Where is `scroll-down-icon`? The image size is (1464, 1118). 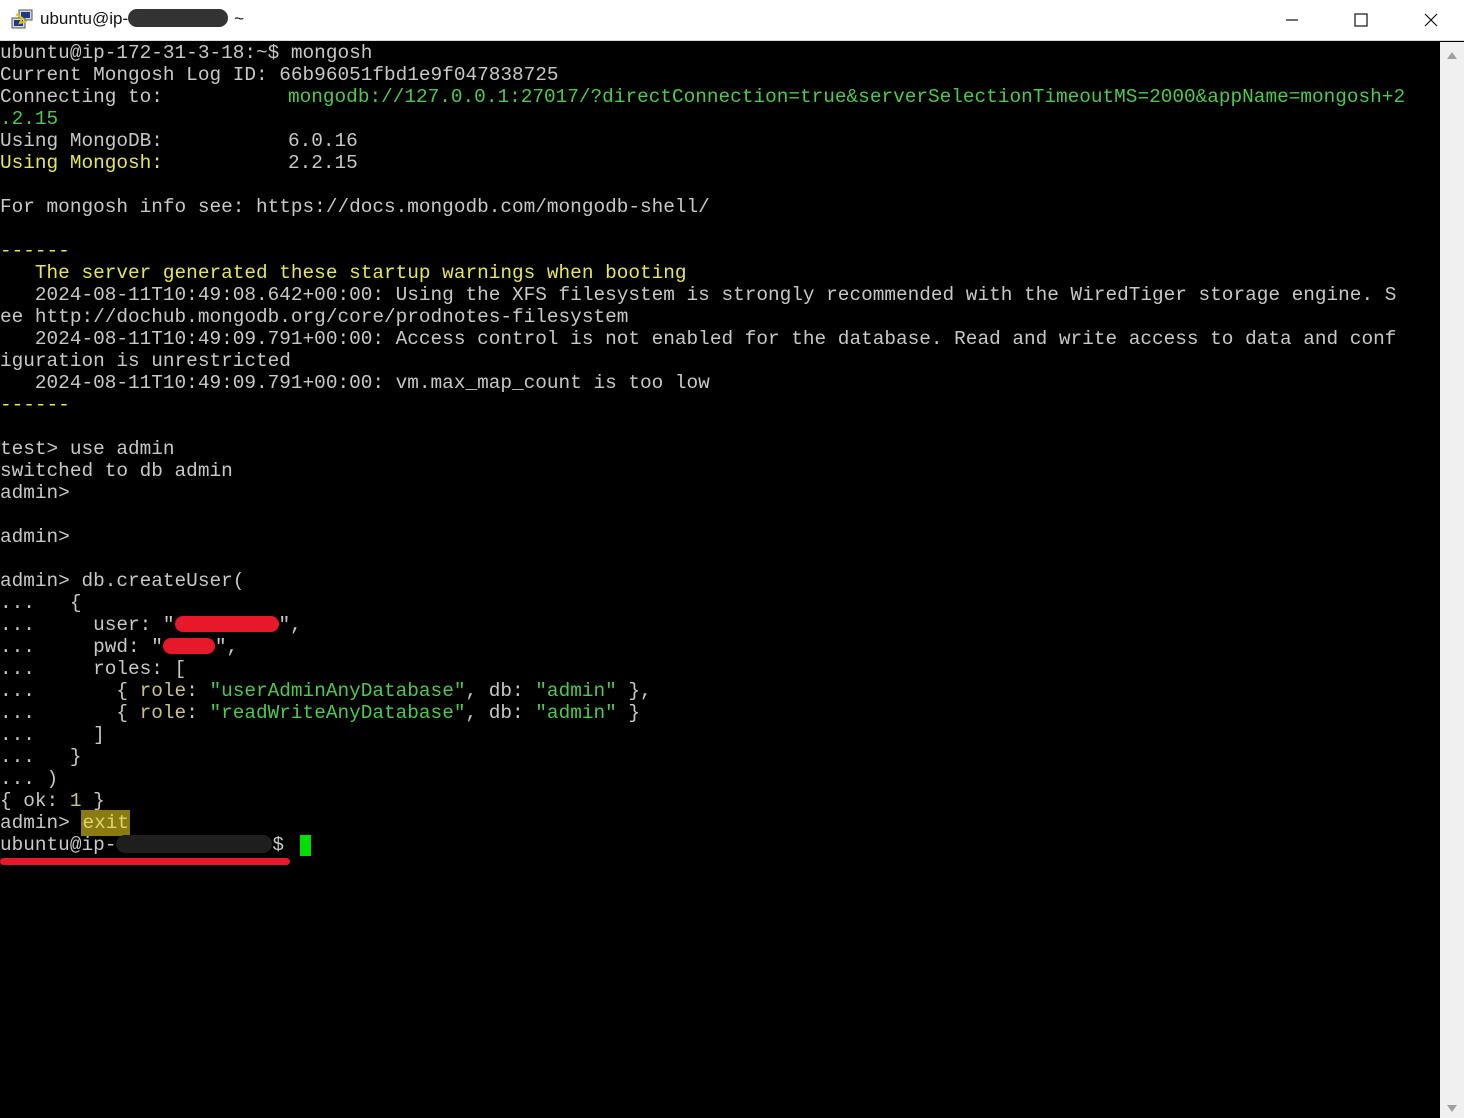
scroll-down-icon is located at coordinates (1452, 1108).